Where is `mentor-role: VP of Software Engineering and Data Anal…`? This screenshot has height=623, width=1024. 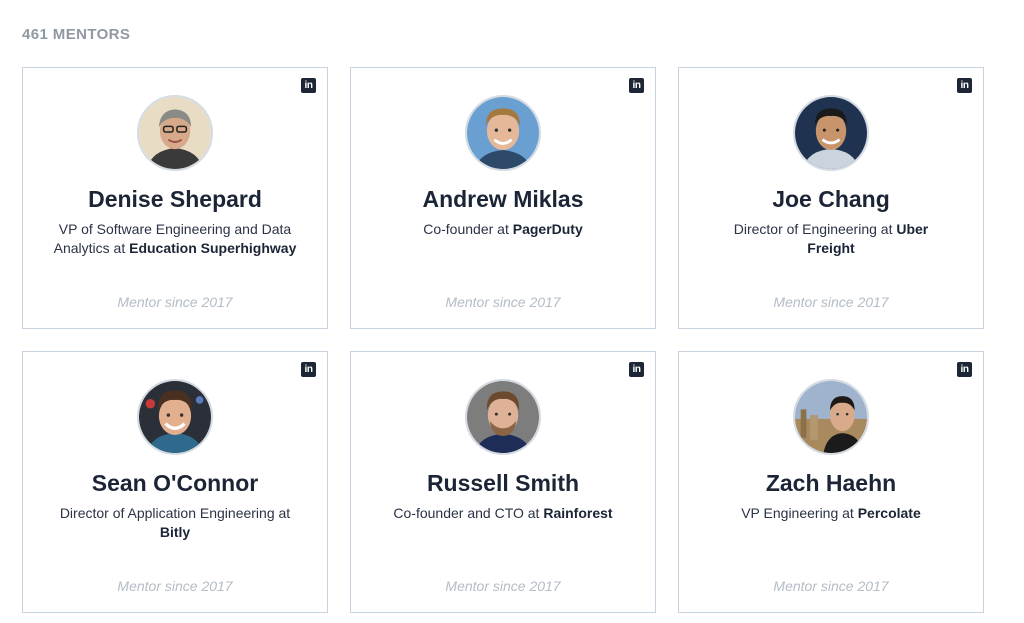
mentor-role: VP of Software Engineering and Data Anal… is located at coordinates (175, 239).